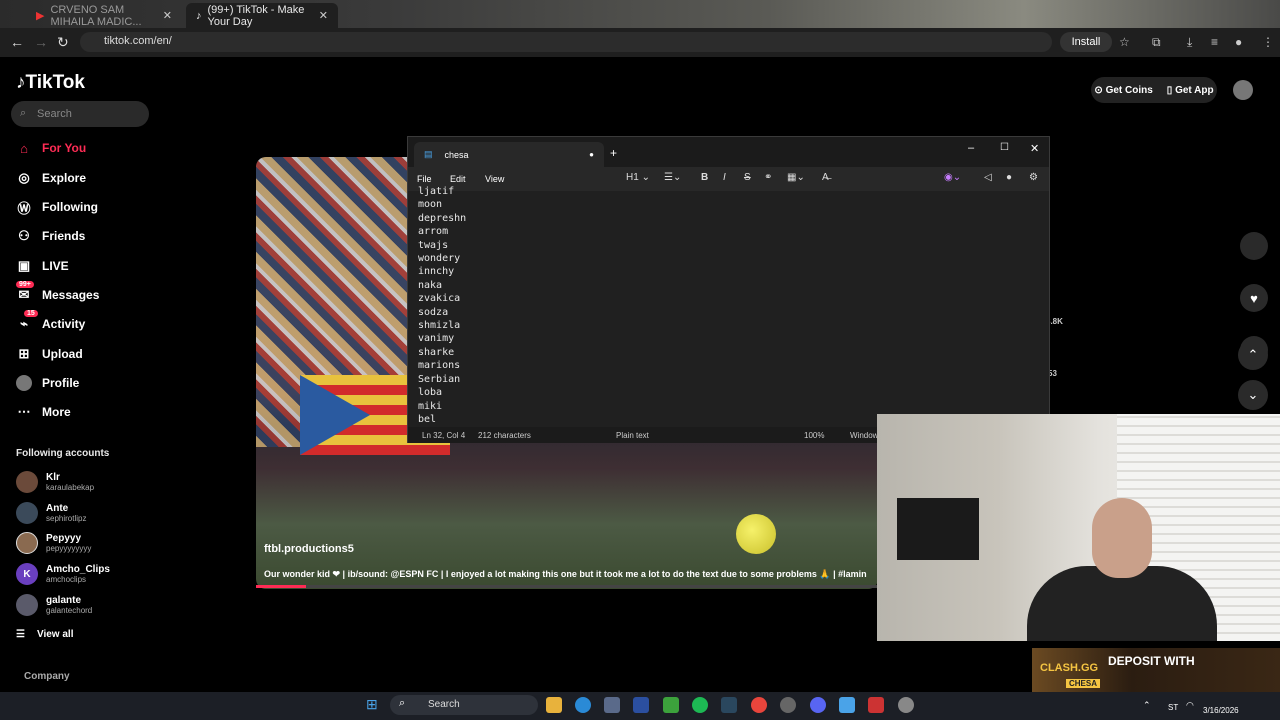 Image resolution: width=1280 pixels, height=720 pixels. What do you see at coordinates (1190, 705) in the screenshot?
I see `wifi-icon: ◠` at bounding box center [1190, 705].